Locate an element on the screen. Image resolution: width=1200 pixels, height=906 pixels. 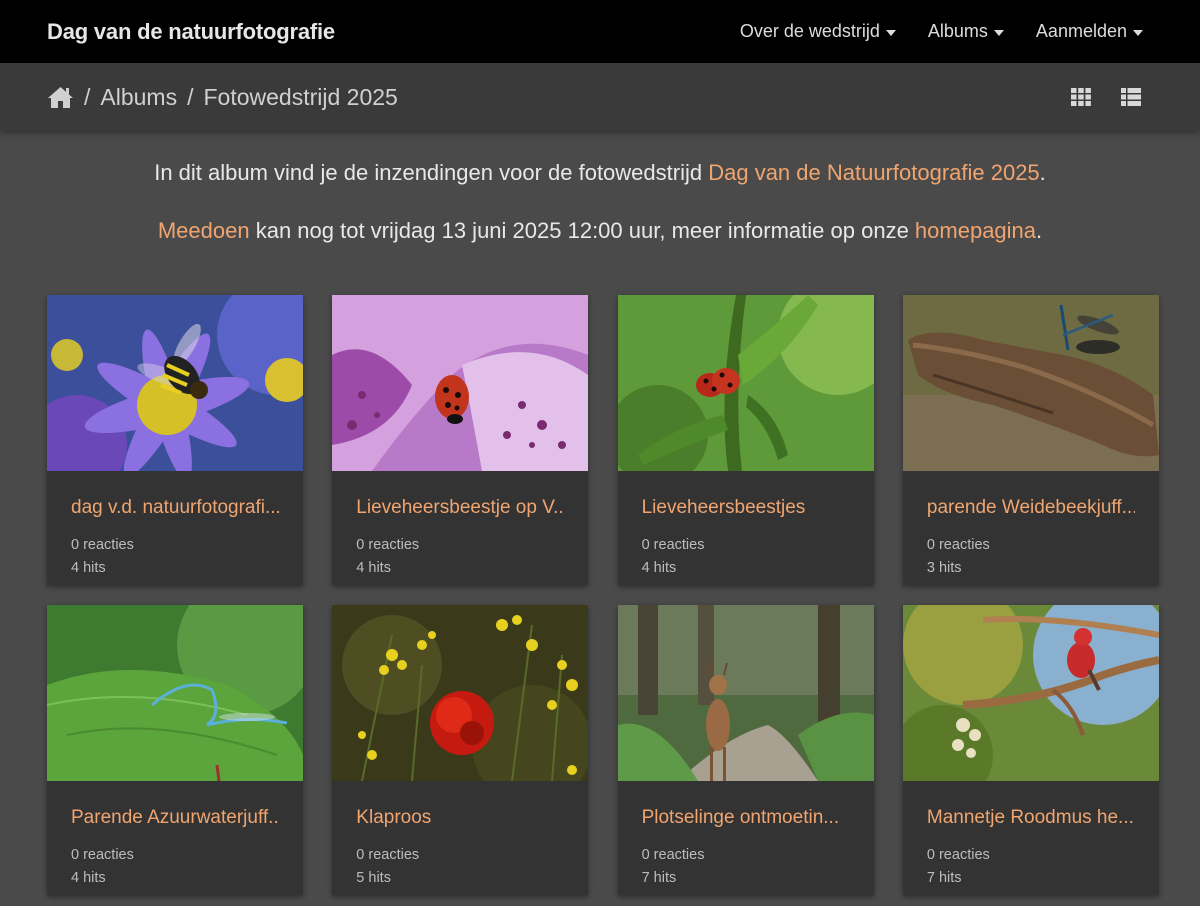
nav-aanmelden-dropdown: Aanmelden is located at coordinates (1089, 31).